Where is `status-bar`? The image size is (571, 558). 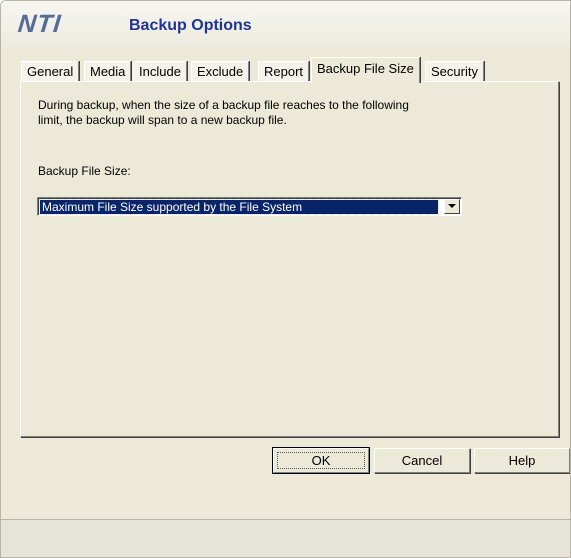
status-bar is located at coordinates (285, 538).